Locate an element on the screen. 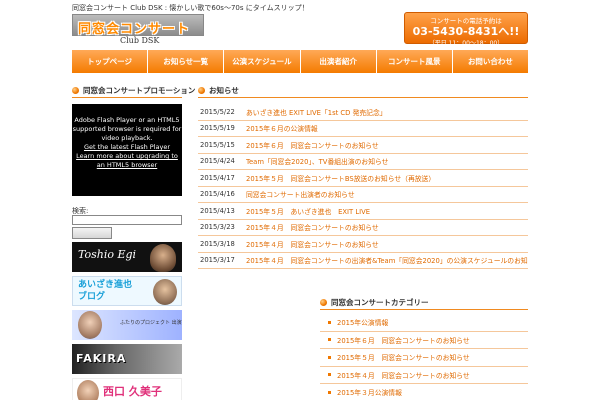 The image size is (600, 400). search-button is located at coordinates (92, 233).